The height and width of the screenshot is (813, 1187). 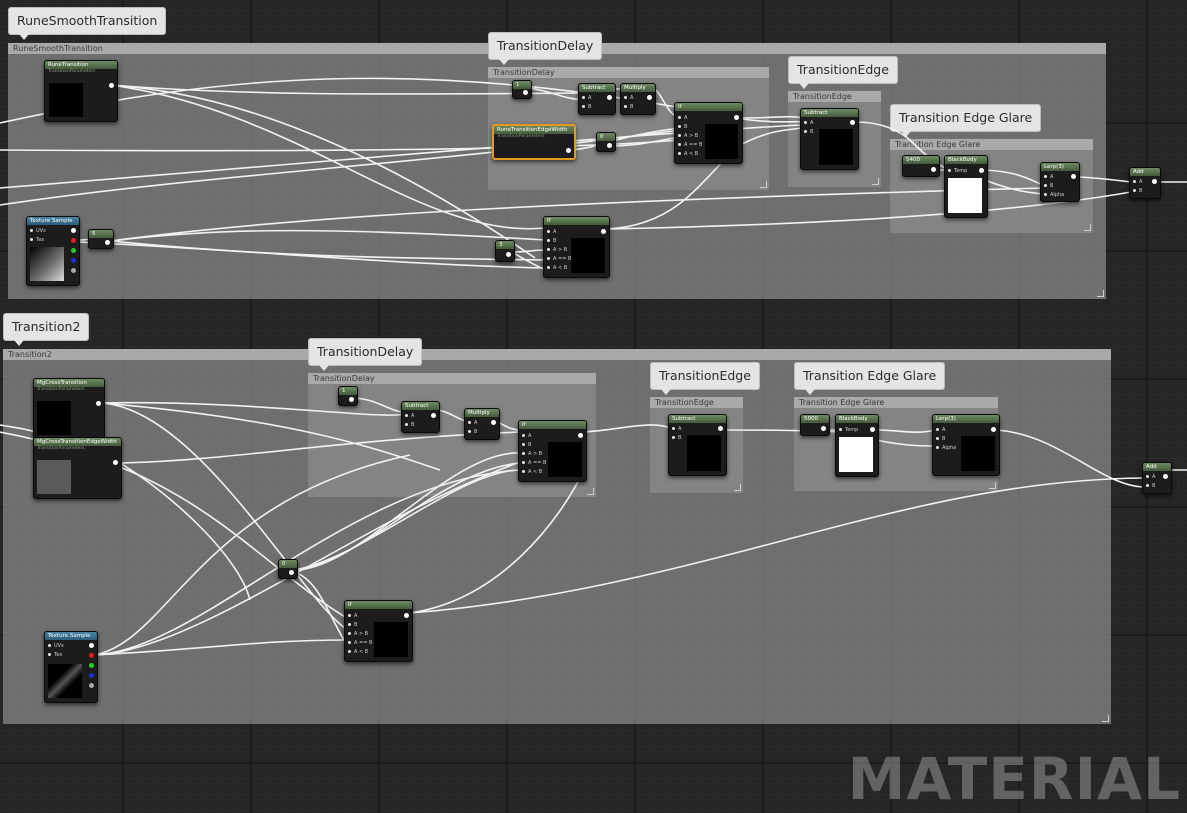 What do you see at coordinates (69, 409) in the screenshot?
I see `scalar-parameter-node: MgCrossTransition TransitionParameters` at bounding box center [69, 409].